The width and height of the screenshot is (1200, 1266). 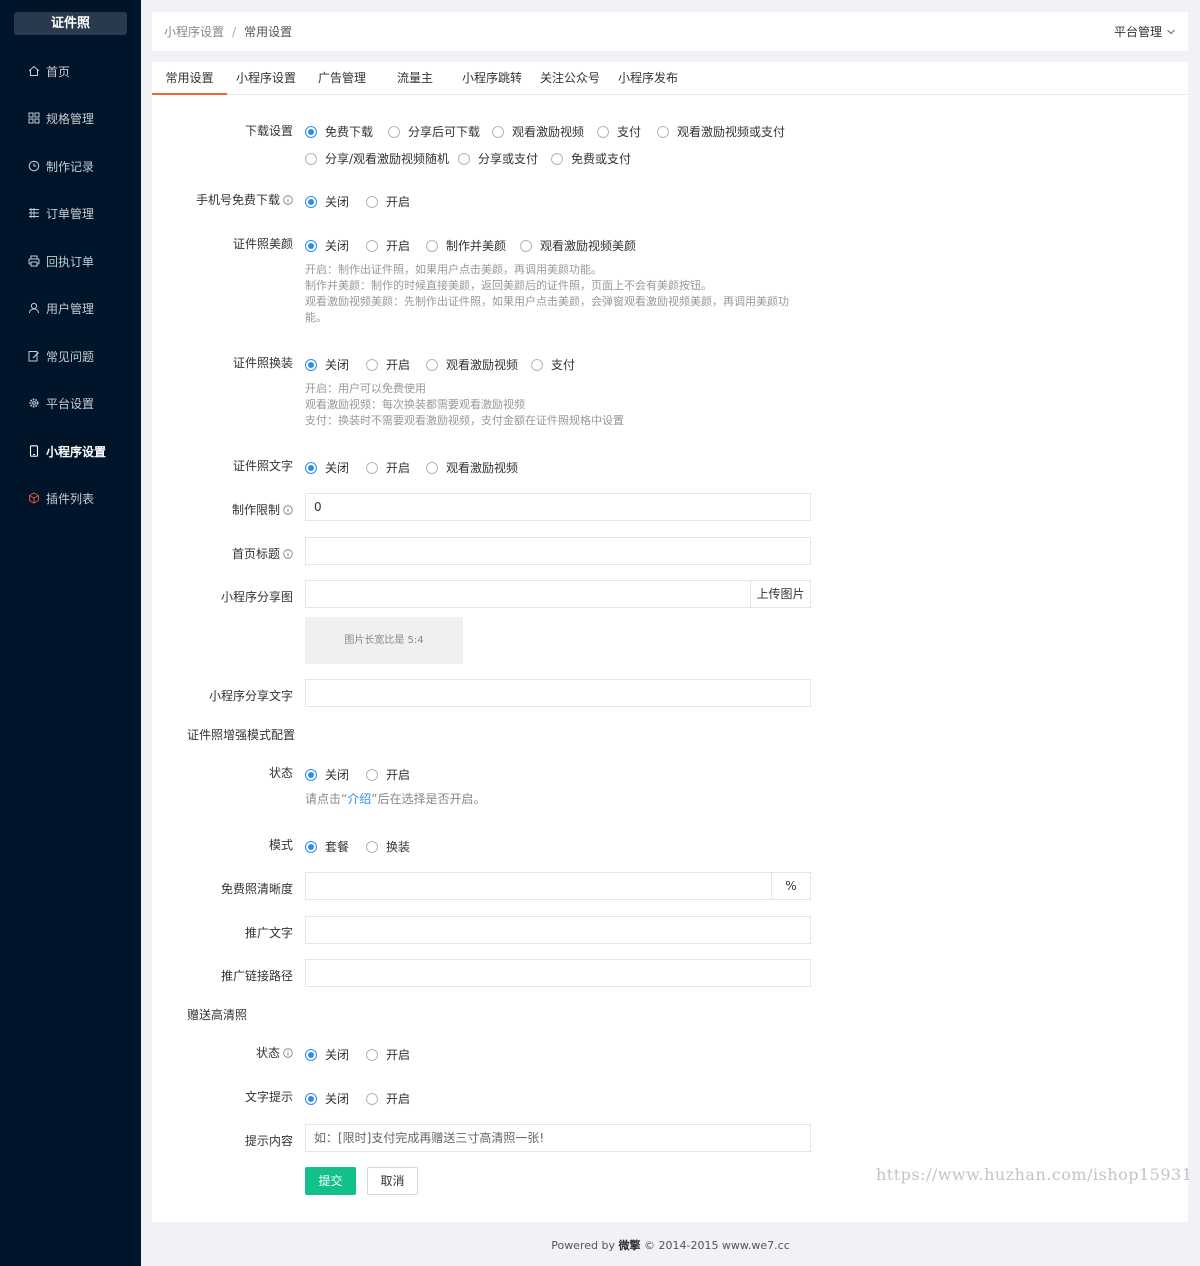 What do you see at coordinates (359, 799) in the screenshot?
I see `intro-link: 介绍` at bounding box center [359, 799].